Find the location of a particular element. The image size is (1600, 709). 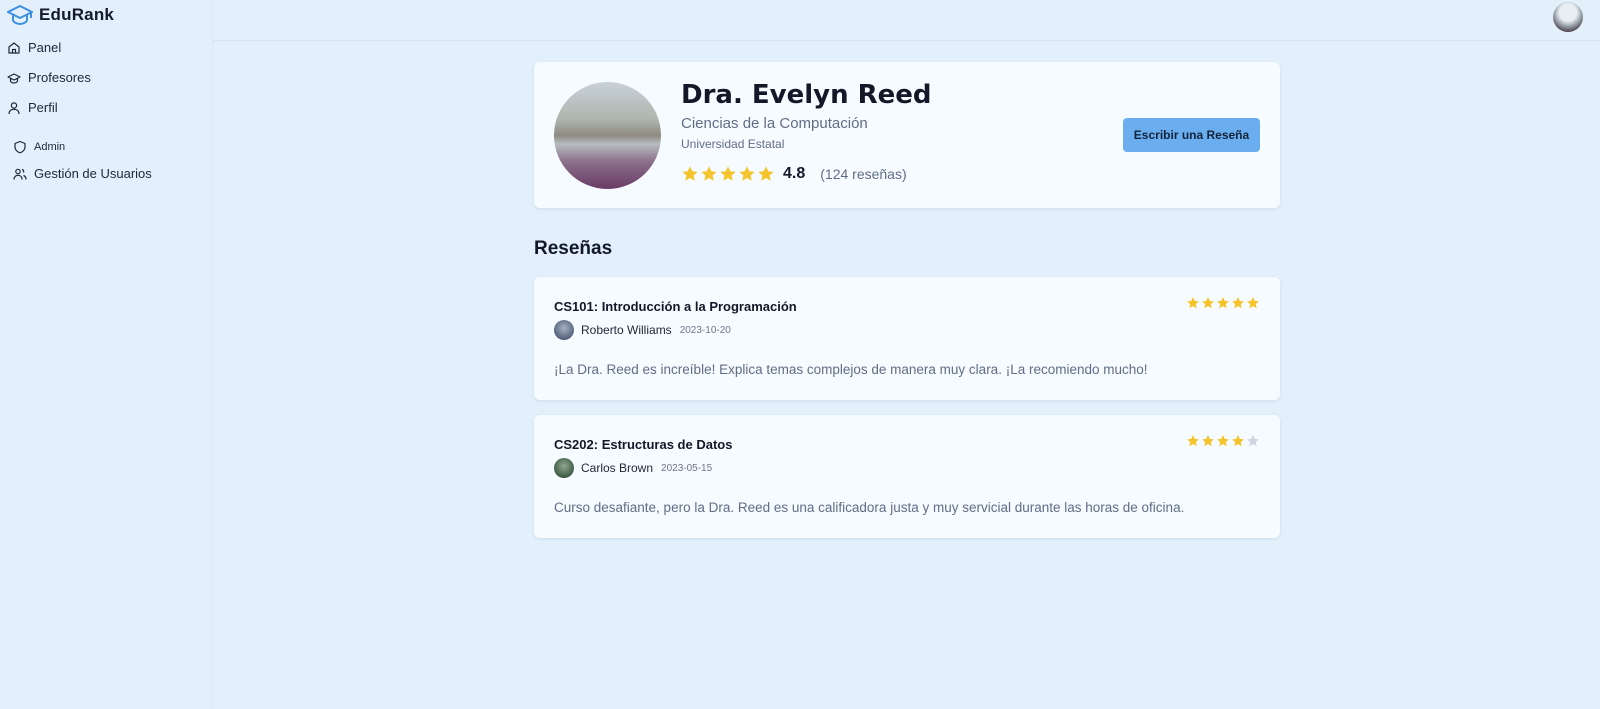

avatar is located at coordinates (1568, 17).